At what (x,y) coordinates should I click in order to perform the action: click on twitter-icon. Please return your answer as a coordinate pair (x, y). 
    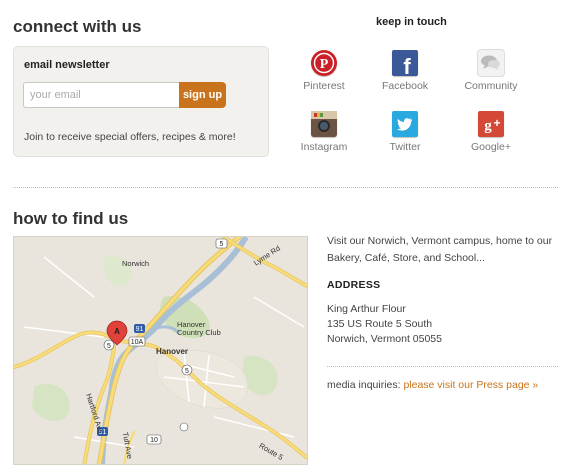
    Looking at the image, I should click on (405, 124).